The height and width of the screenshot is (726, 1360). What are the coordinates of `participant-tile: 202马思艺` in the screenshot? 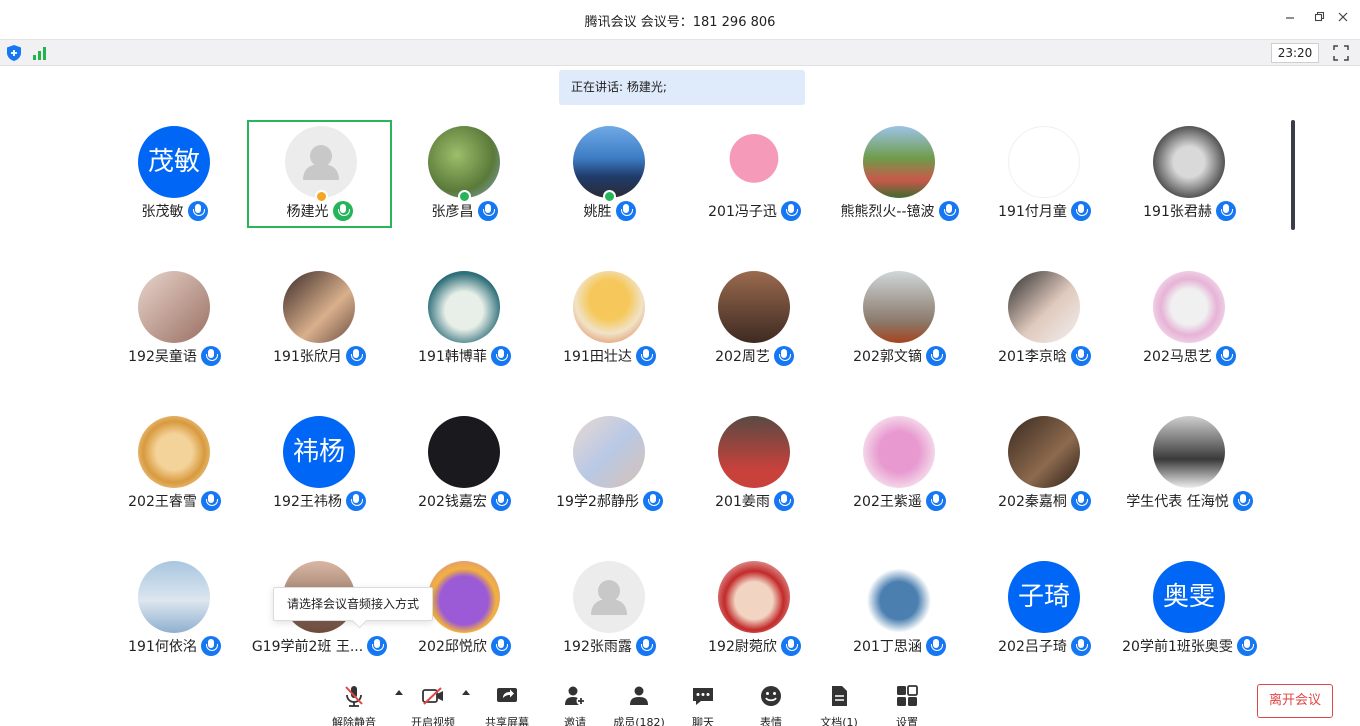 It's located at (1189, 319).